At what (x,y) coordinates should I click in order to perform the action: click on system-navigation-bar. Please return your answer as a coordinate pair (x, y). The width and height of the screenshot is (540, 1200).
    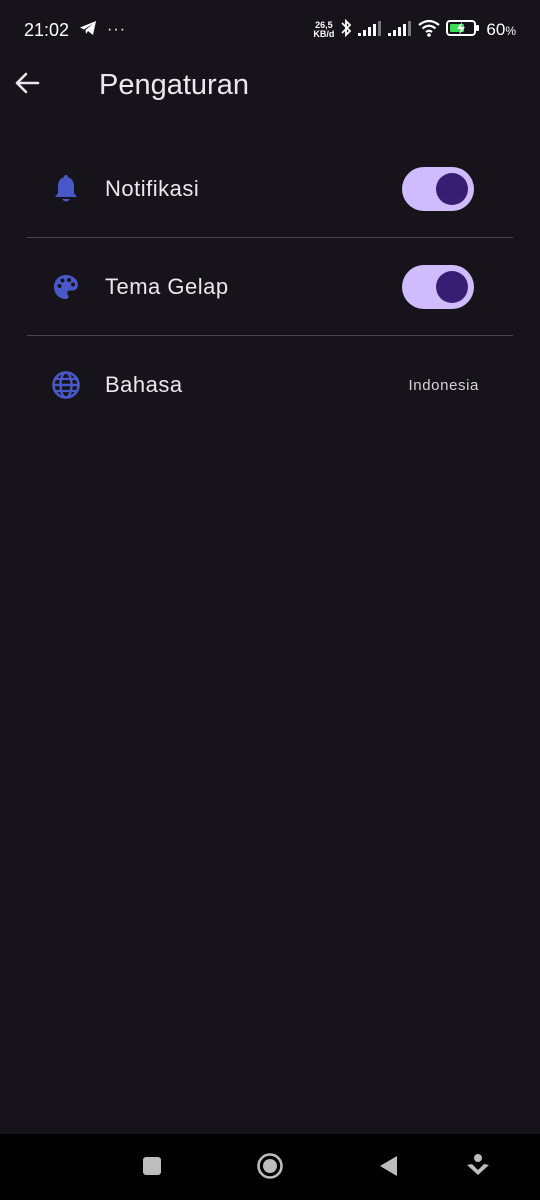
    Looking at the image, I should click on (270, 1167).